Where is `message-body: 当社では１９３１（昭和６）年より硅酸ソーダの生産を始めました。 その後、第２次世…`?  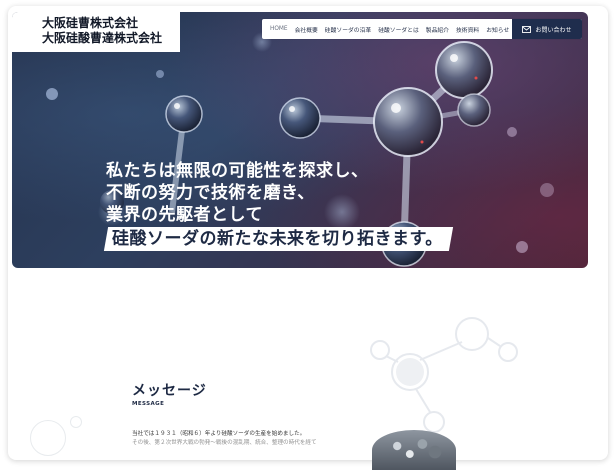
message-body: 当社では１９３１（昭和６）年より硅酸ソーダの生産を始めました。 その後、第２次世… is located at coordinates (224, 439).